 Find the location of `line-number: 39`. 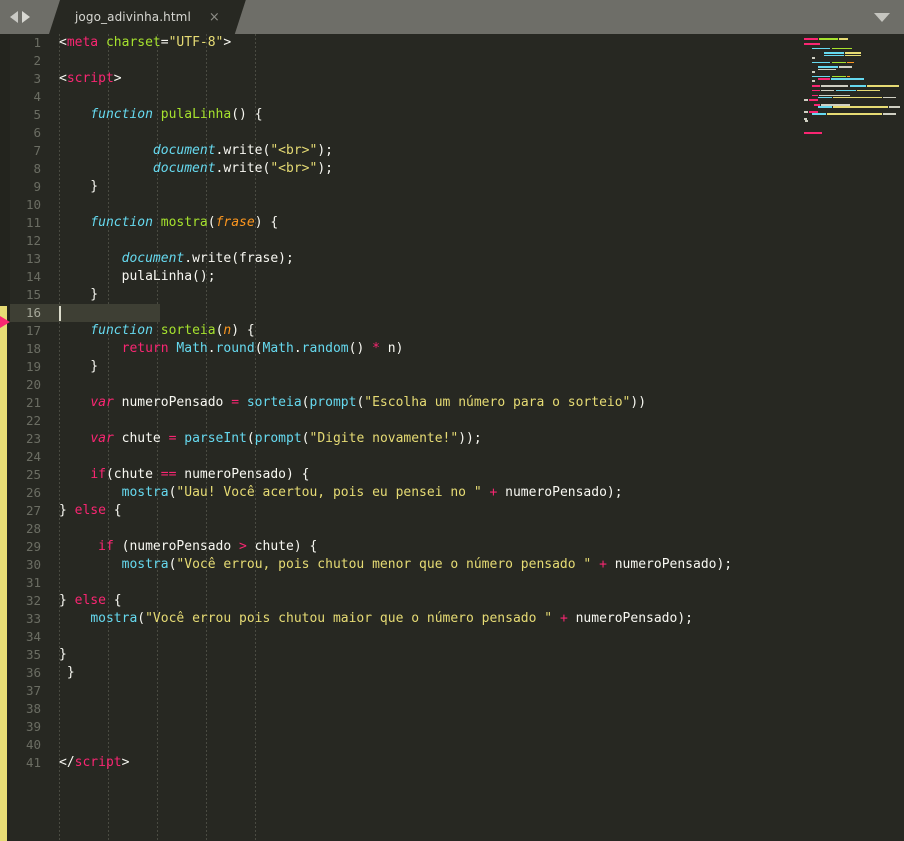

line-number: 39 is located at coordinates (33, 726).